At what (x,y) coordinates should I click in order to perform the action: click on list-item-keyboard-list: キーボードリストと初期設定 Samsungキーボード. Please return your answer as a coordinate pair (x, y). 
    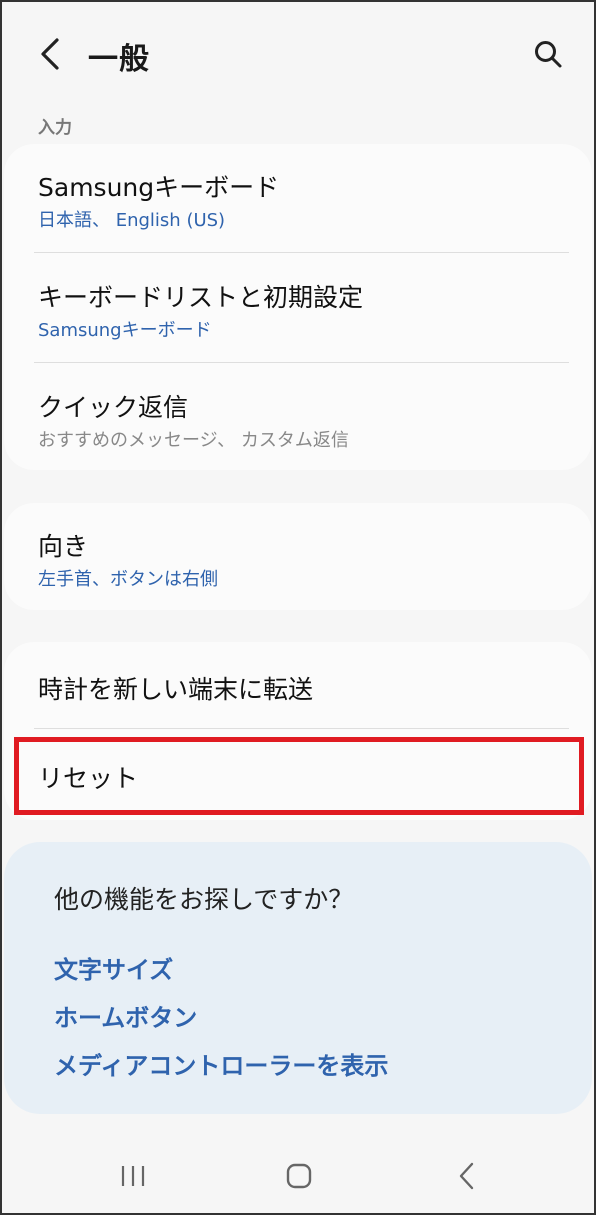
    Looking at the image, I should click on (298, 307).